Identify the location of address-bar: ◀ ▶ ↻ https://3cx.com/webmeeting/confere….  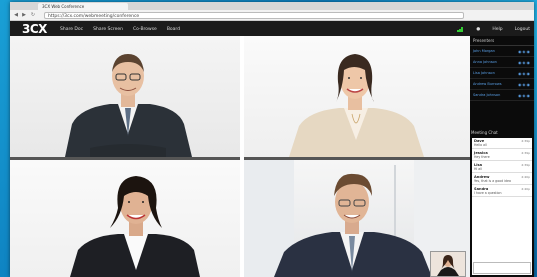
(272, 15).